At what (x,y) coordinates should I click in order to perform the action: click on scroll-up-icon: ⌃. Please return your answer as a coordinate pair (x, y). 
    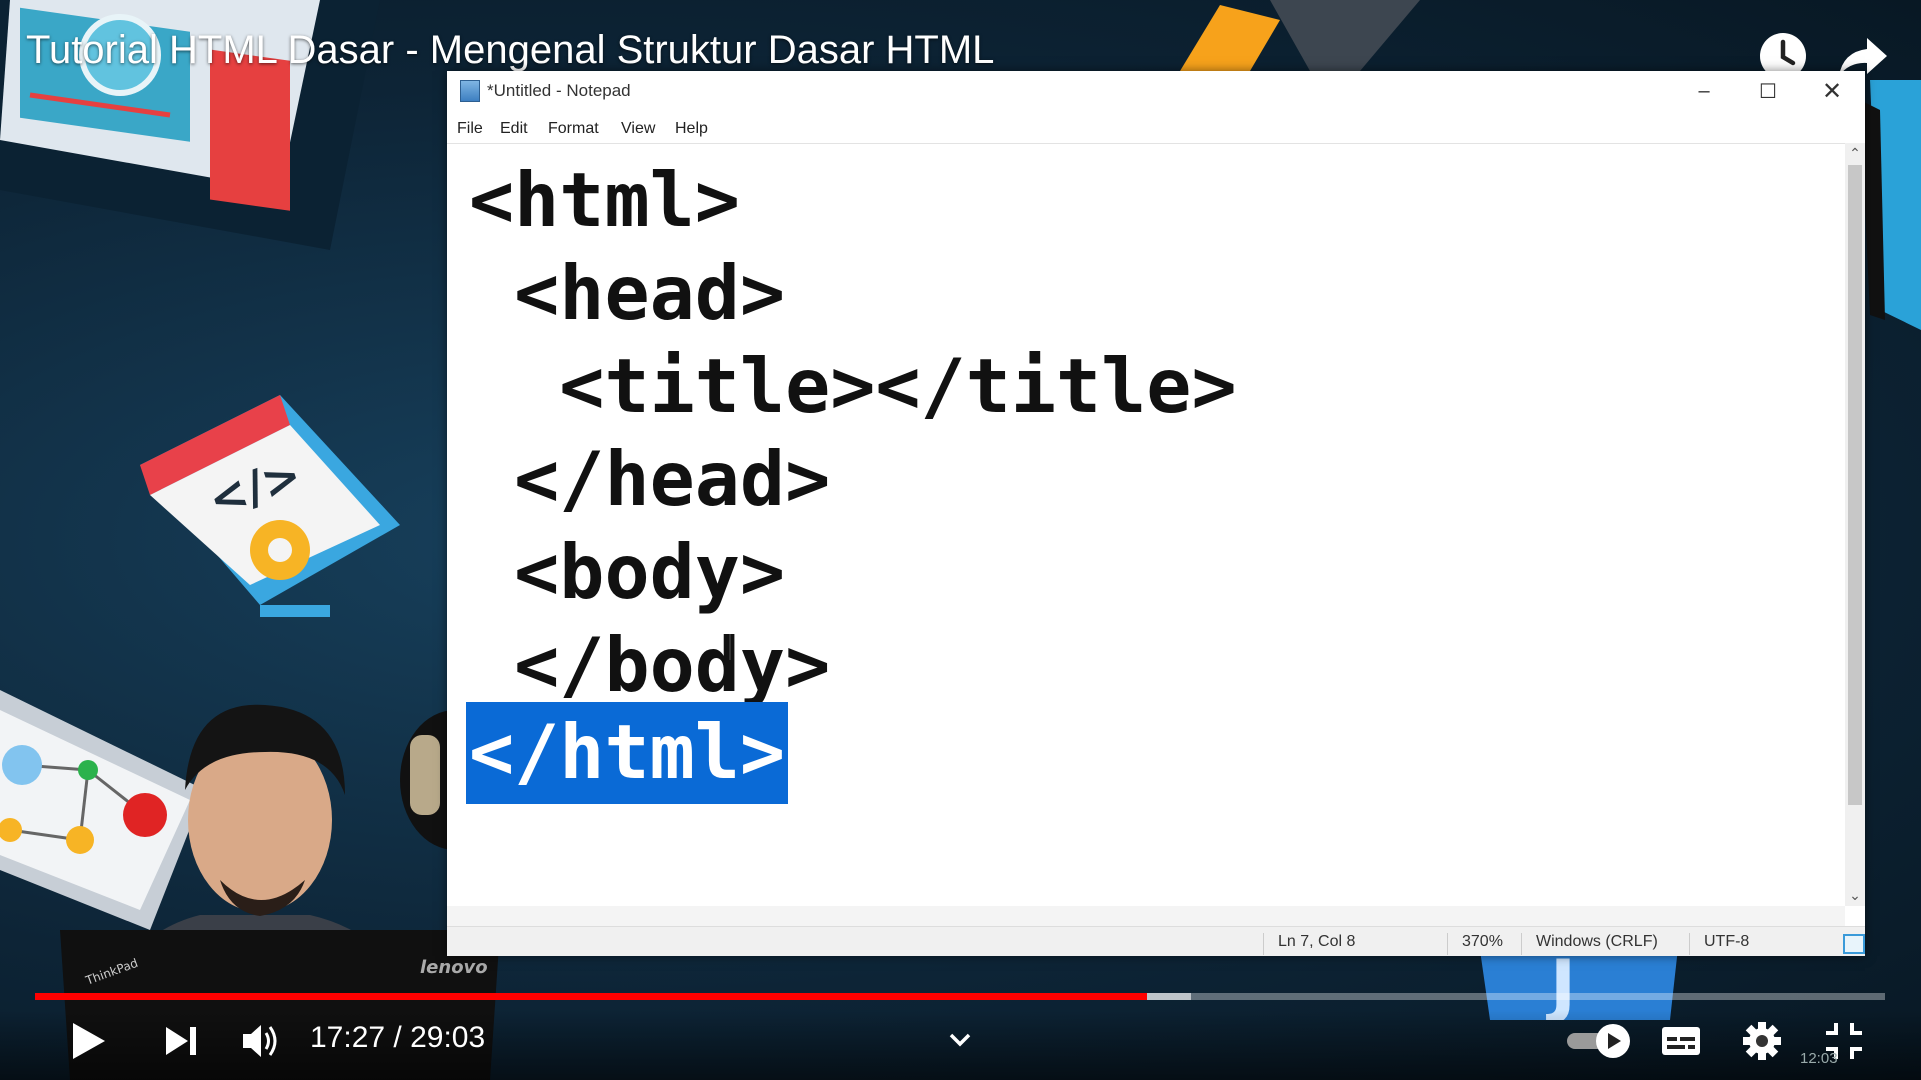
    Looking at the image, I should click on (1855, 153).